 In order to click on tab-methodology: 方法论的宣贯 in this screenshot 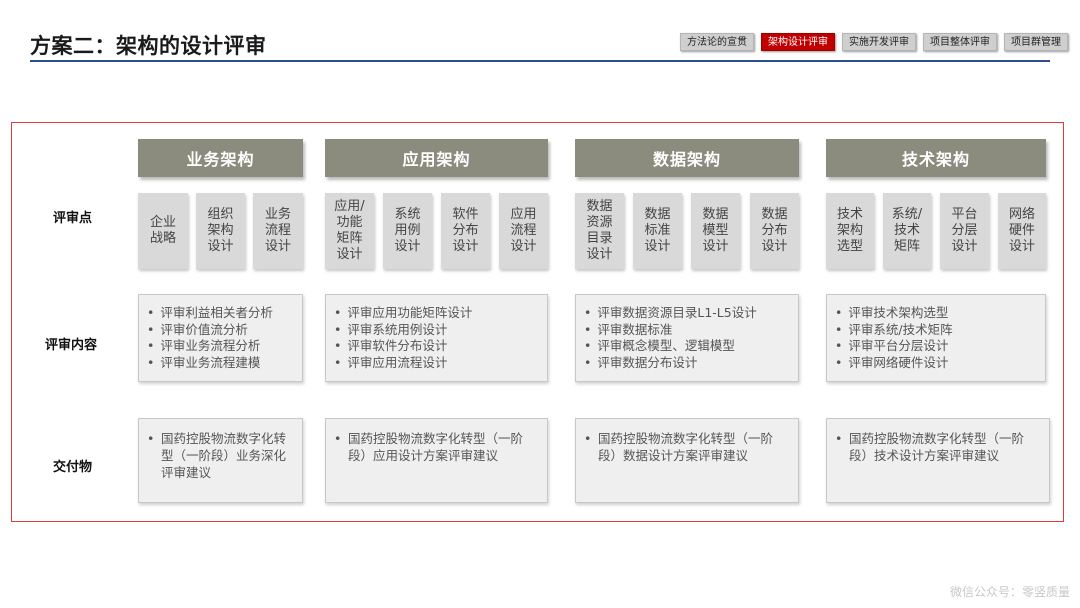, I will do `click(717, 42)`.